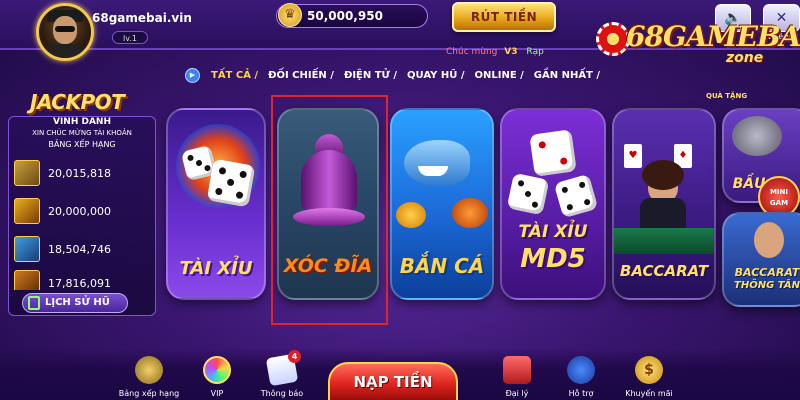  What do you see at coordinates (82, 133) in the screenshot?
I see `leaderboard-subheading: XIN CHÚC MỪNG TÀI KHOẢN` at bounding box center [82, 133].